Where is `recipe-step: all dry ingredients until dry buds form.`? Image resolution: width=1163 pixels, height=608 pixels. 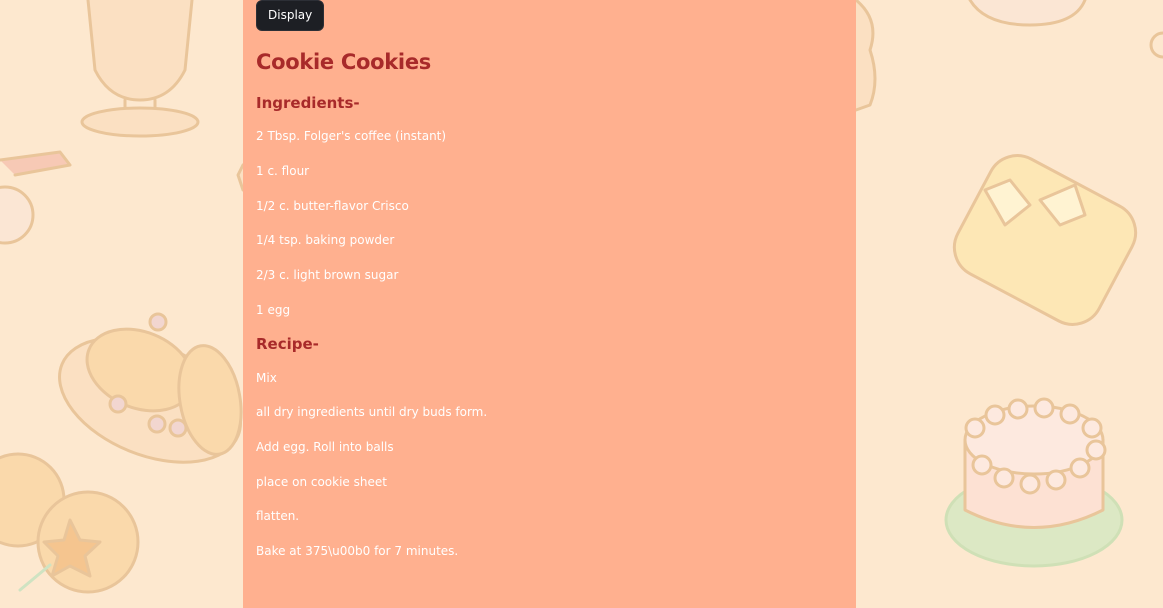
recipe-step: all dry ingredients until dry buds form. is located at coordinates (372, 412).